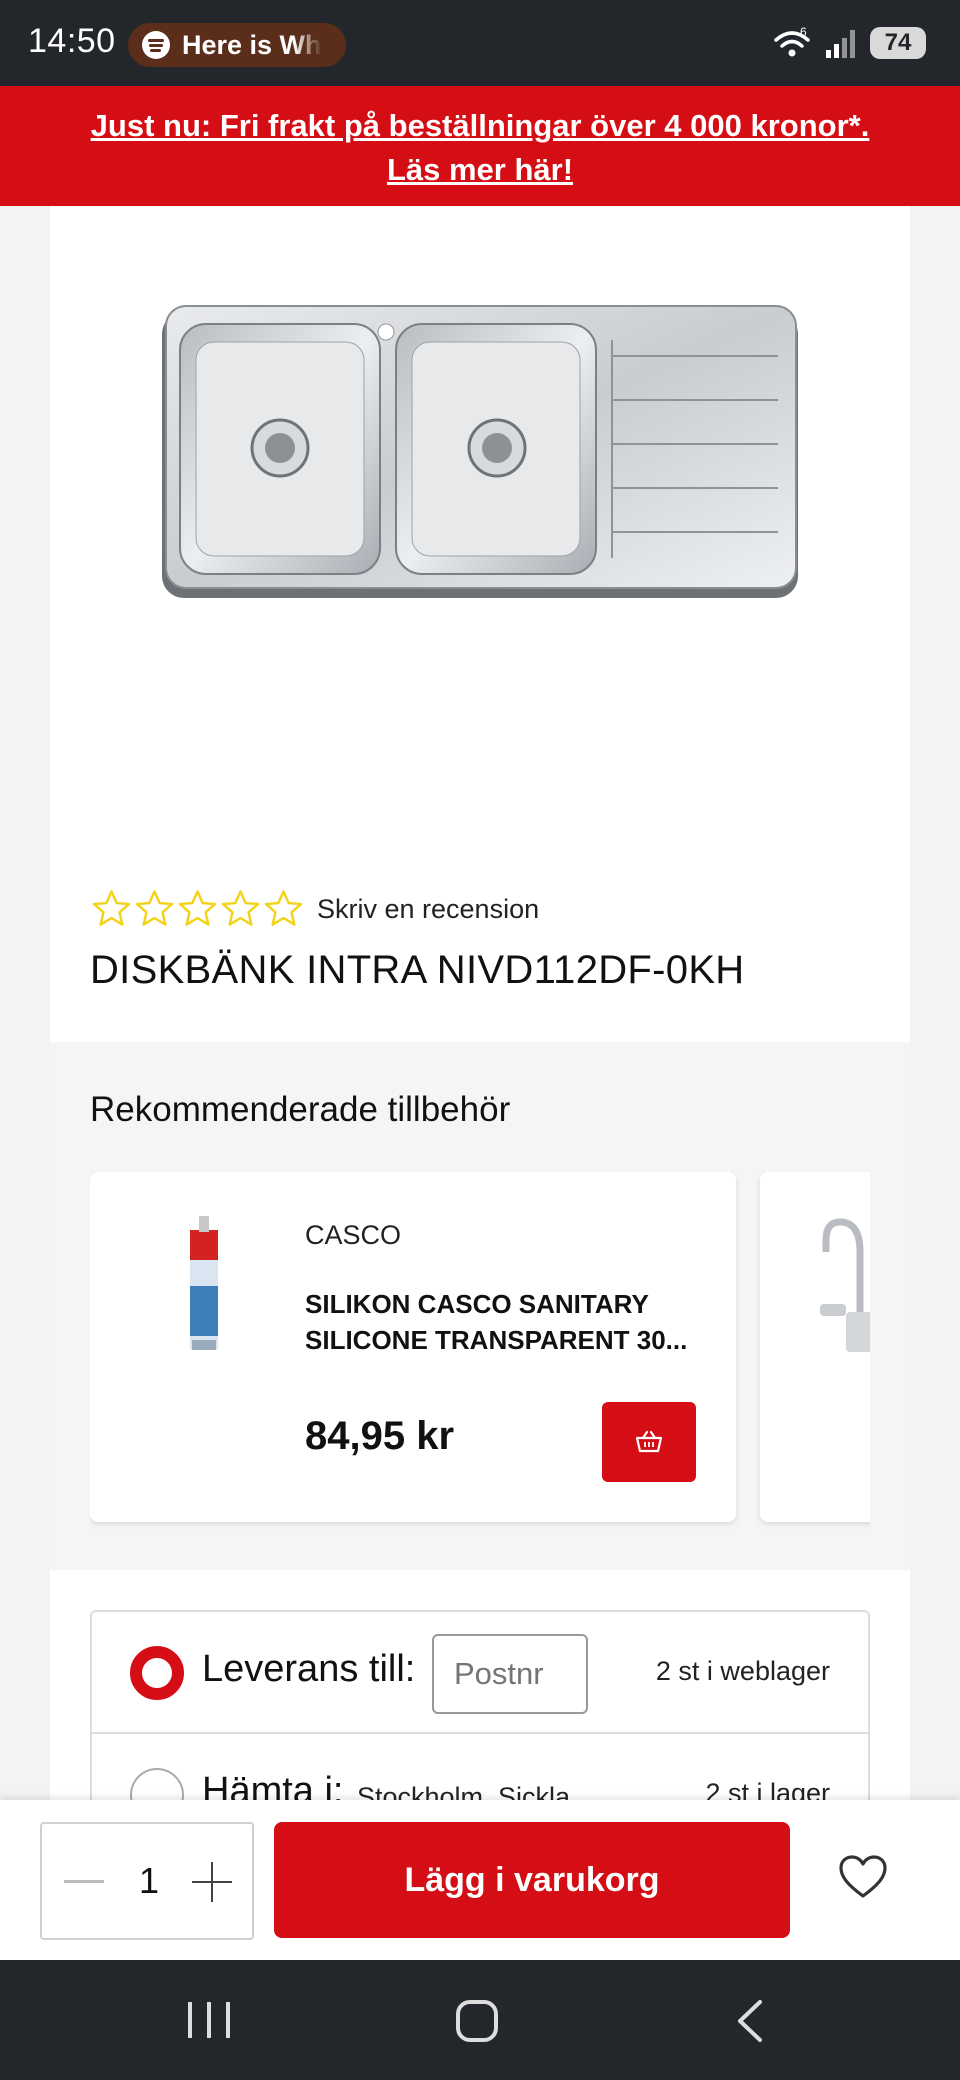 This screenshot has height=2080, width=960. Describe the element at coordinates (510, 1674) in the screenshot. I see `postal-code-input` at that location.